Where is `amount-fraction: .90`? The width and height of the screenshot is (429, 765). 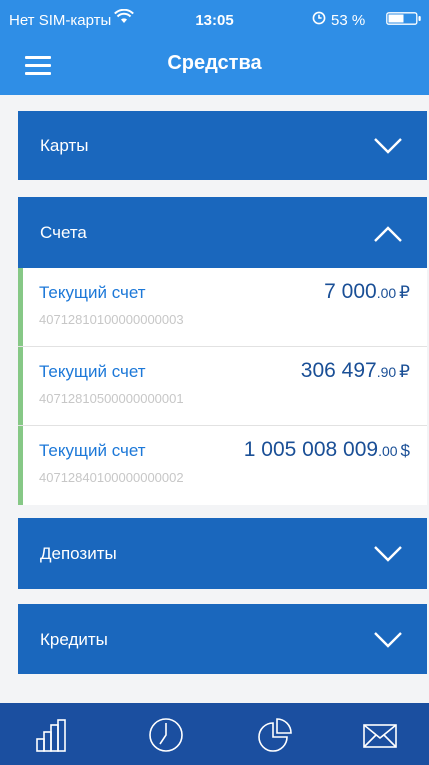 amount-fraction: .90 is located at coordinates (386, 372).